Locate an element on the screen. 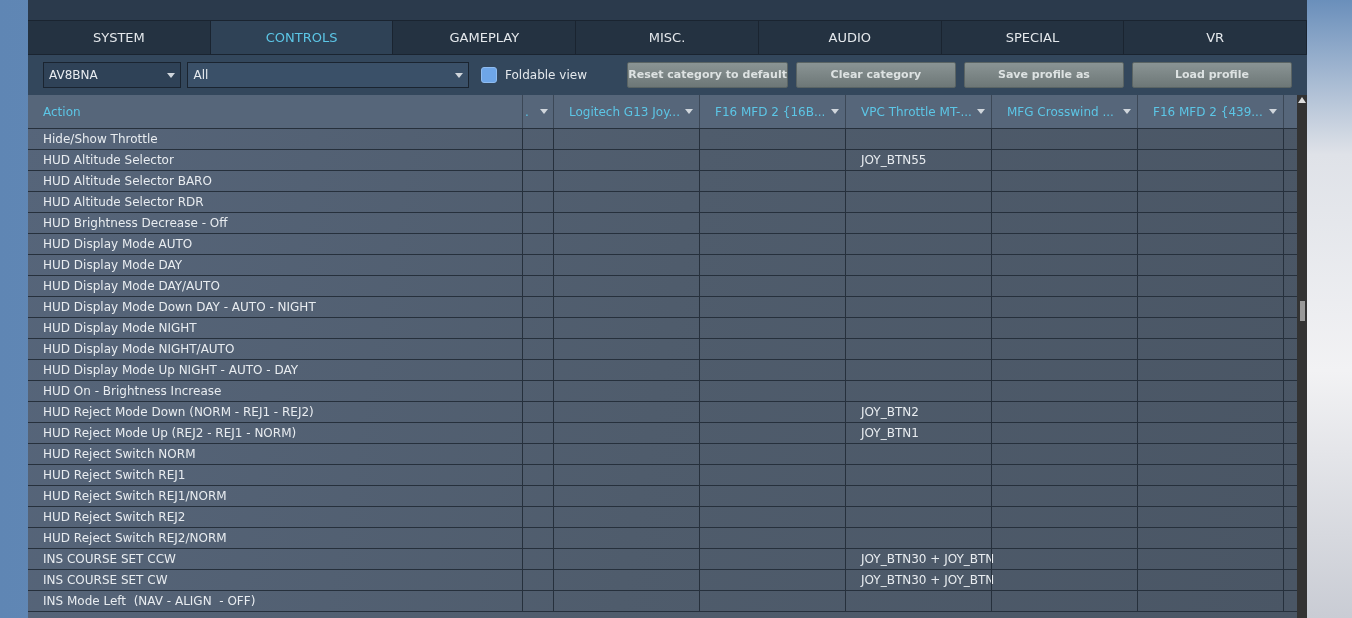 The height and width of the screenshot is (618, 1352). column-header: . is located at coordinates (537, 111).